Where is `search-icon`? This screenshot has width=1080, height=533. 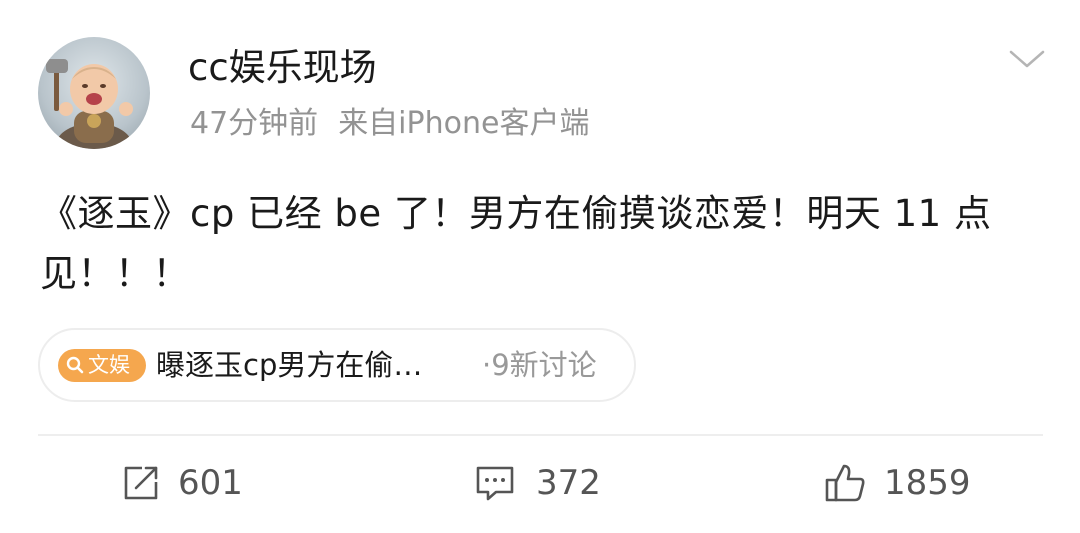 search-icon is located at coordinates (75, 365).